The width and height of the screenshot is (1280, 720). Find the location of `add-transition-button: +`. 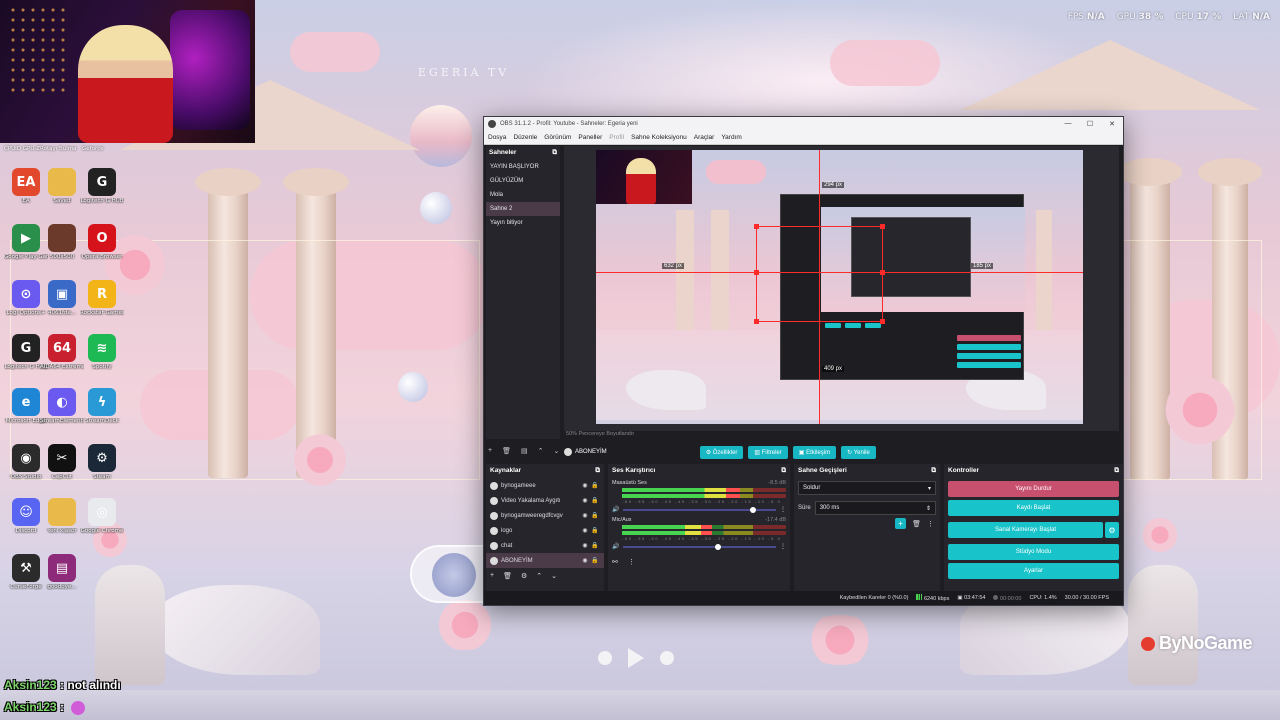

add-transition-button: + is located at coordinates (901, 523).